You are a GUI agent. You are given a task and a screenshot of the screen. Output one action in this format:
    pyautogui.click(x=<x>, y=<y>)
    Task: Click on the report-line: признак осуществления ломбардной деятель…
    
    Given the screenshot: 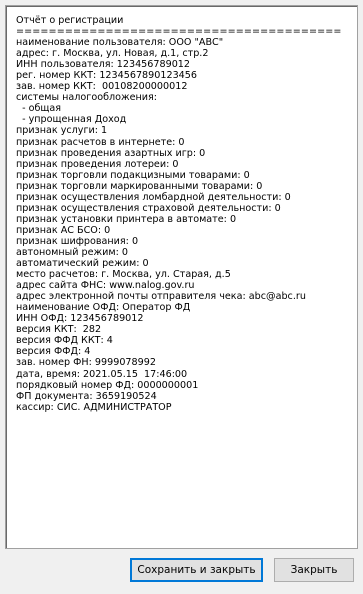 What is the action you would take?
    pyautogui.click(x=153, y=197)
    